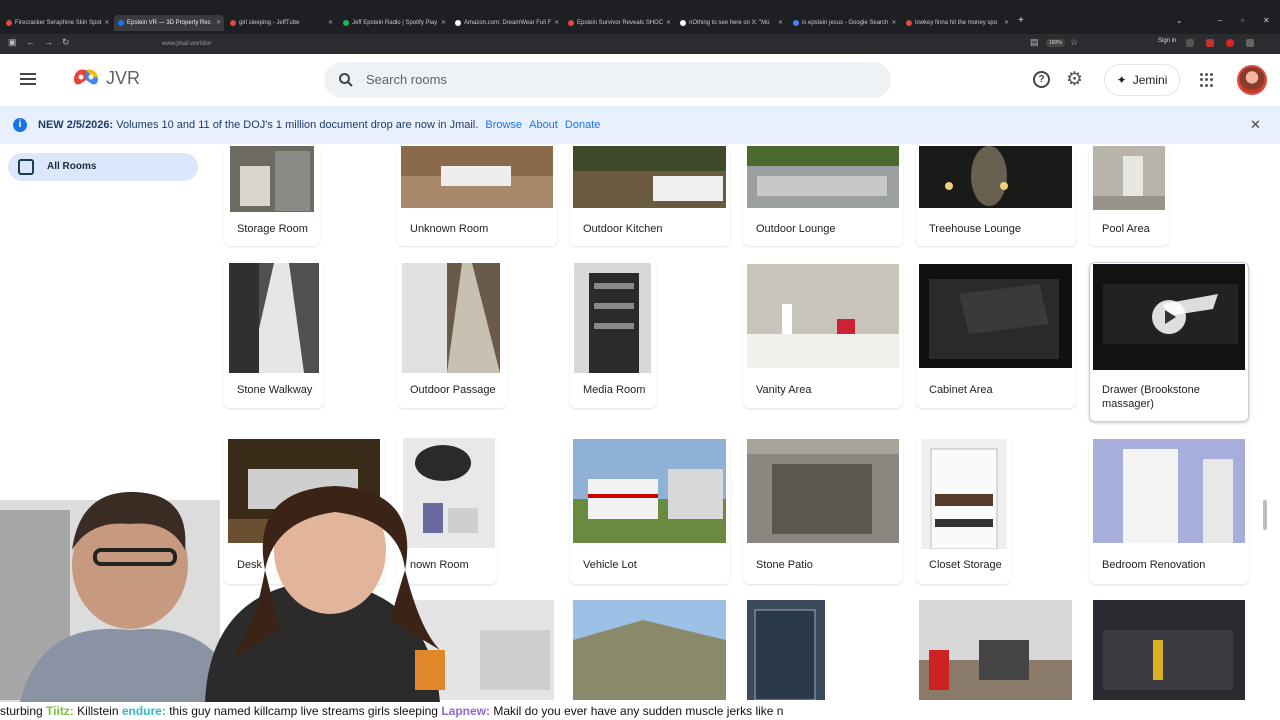 This screenshot has height=720, width=1280. I want to click on help-icon: ?, so click(1041, 79).